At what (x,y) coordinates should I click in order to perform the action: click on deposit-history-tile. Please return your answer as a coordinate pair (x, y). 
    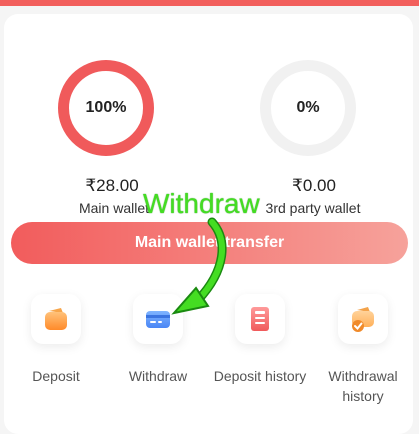
    Looking at the image, I should click on (260, 319).